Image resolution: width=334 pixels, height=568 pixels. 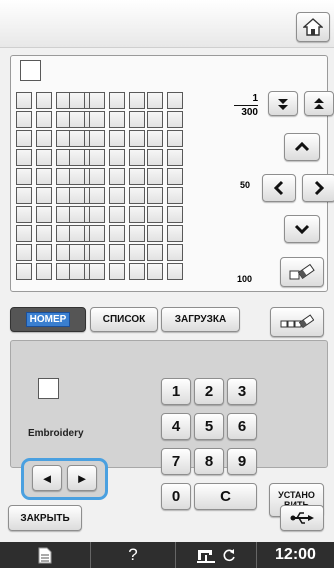 I want to click on key-9: 9, so click(x=242, y=461).